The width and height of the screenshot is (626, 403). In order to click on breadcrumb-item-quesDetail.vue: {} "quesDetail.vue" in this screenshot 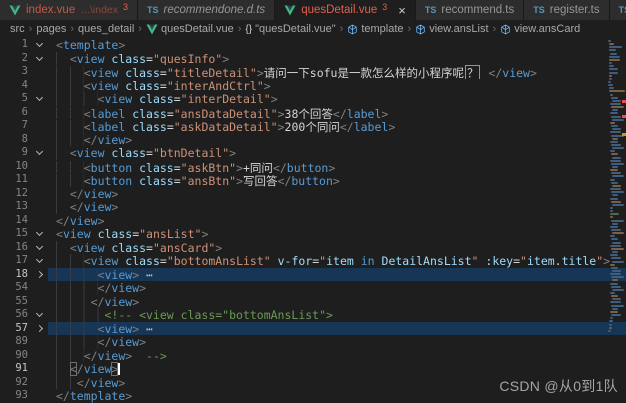, I will do `click(290, 29)`.